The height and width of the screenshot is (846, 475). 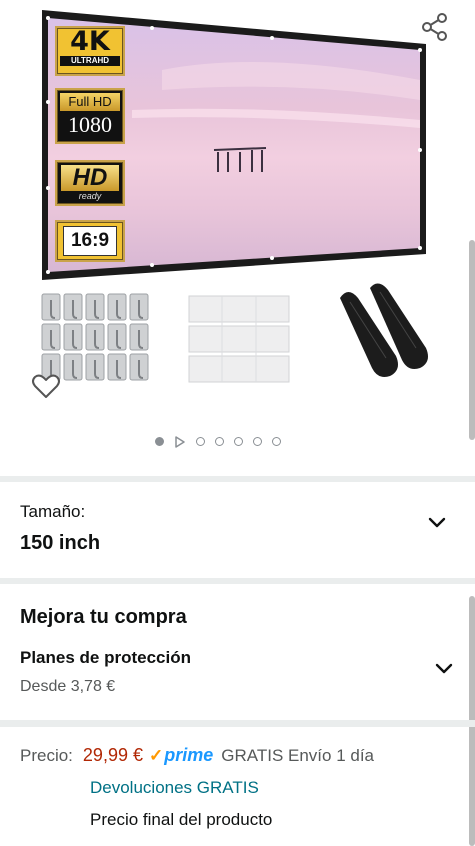 I want to click on badge-full-hd-text: Full HD, so click(x=90, y=102).